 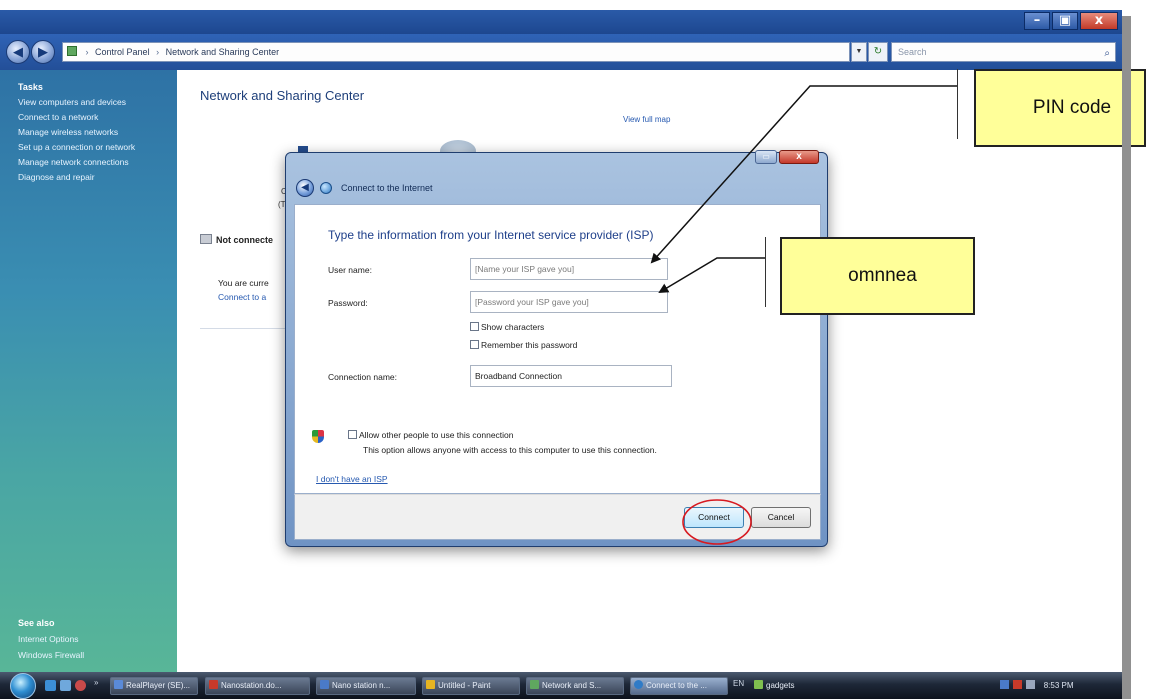 What do you see at coordinates (56, 177) in the screenshot?
I see `sidebar-item-diagnose: Diagnose and repair` at bounding box center [56, 177].